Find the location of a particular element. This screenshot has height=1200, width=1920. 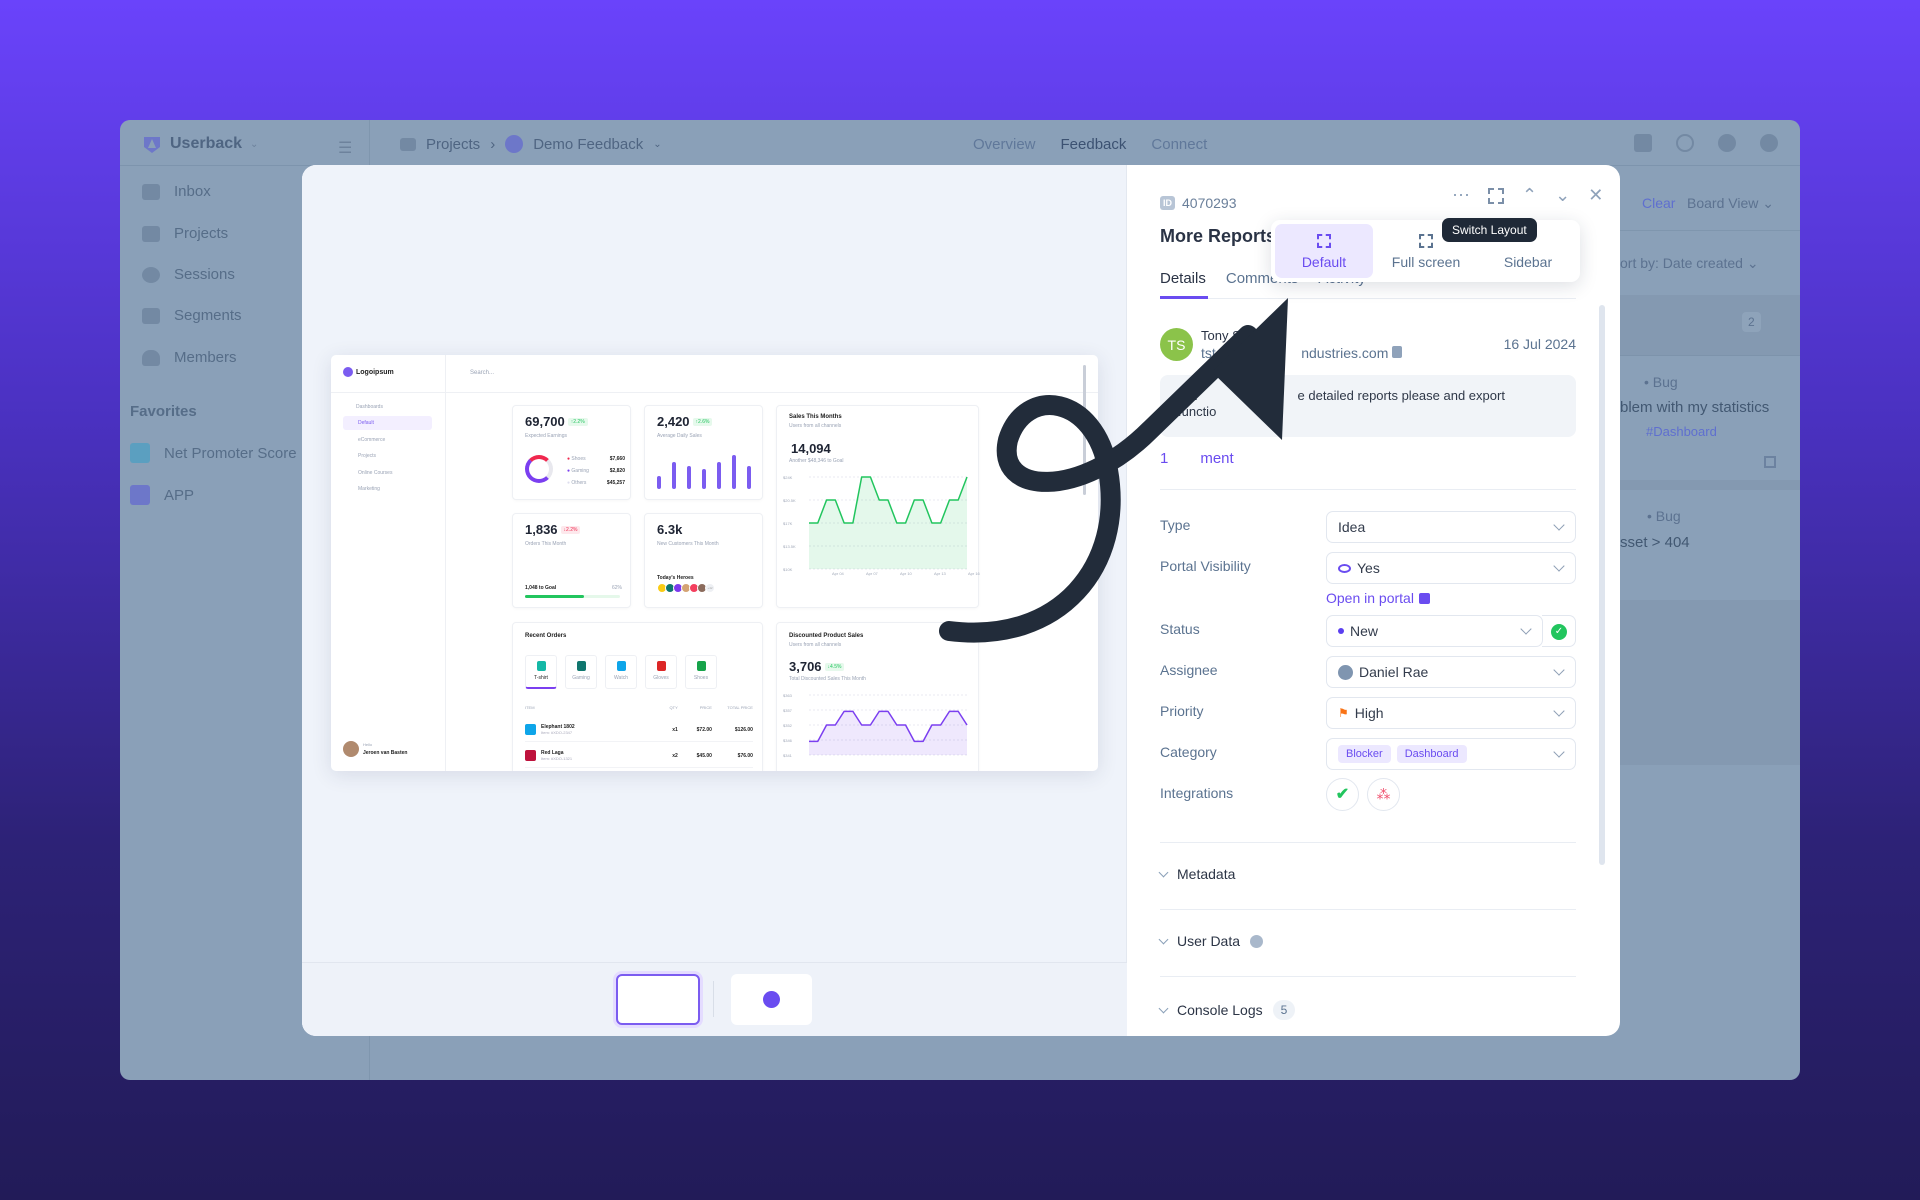

screenshot-icon is located at coordinates (1770, 462).